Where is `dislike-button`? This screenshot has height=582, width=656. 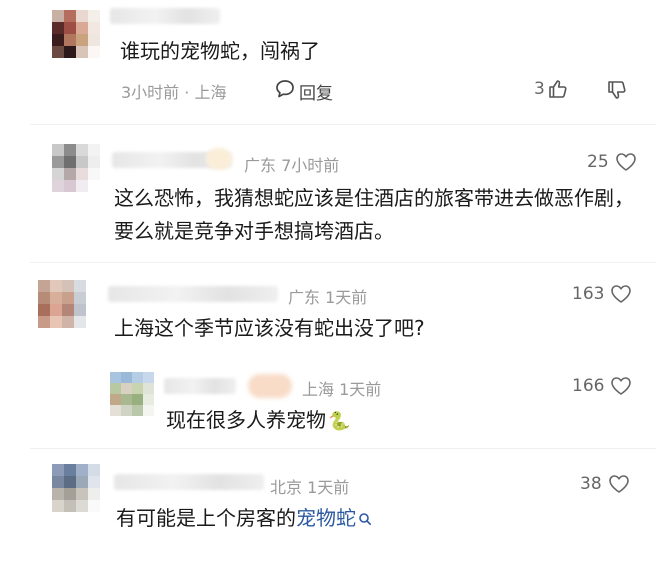
dislike-button is located at coordinates (617, 92).